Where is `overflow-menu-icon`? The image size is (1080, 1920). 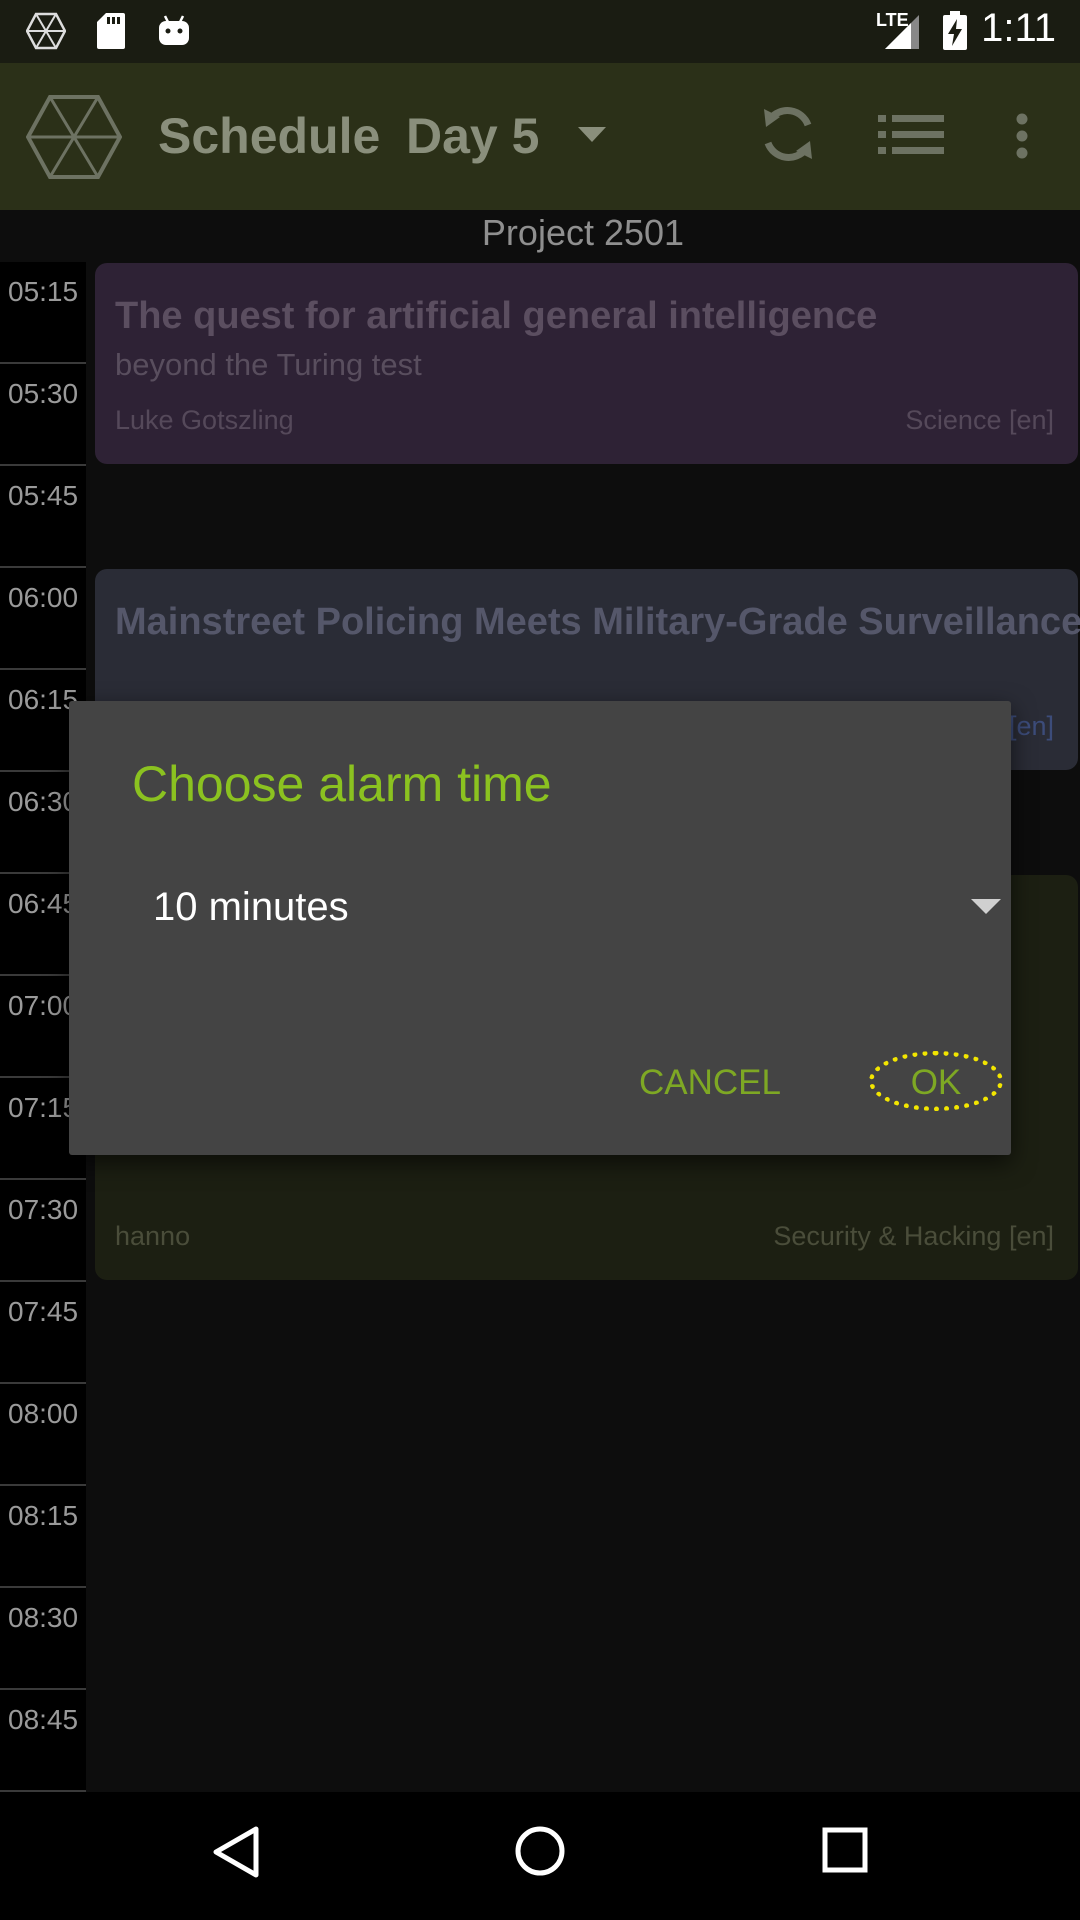
overflow-menu-icon is located at coordinates (1022, 138).